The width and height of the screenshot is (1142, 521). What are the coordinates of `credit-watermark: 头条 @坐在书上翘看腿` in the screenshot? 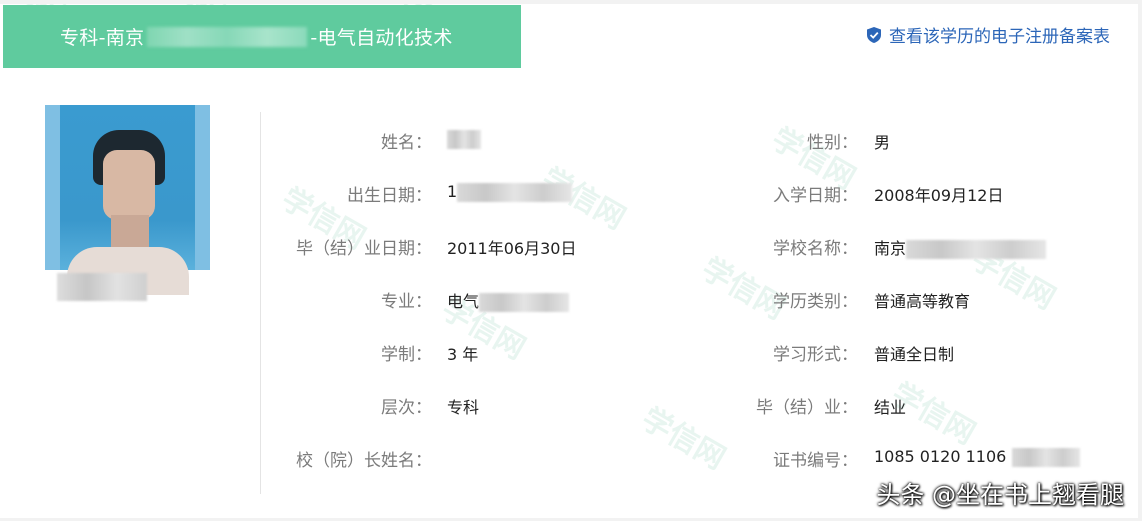 It's located at (1000, 495).